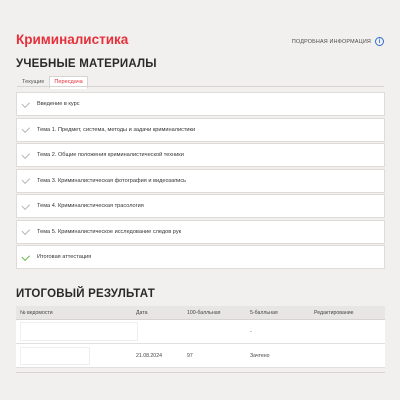 The height and width of the screenshot is (400, 400). Describe the element at coordinates (200, 206) in the screenshot. I see `module-item-topic-4: Тема 4. Криминалистическая трасология` at that location.